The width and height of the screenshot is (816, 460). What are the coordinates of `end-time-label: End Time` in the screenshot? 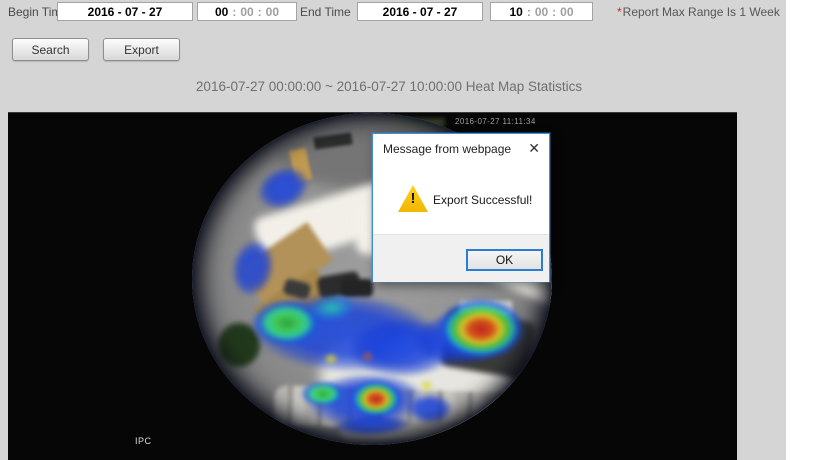 It's located at (325, 12).